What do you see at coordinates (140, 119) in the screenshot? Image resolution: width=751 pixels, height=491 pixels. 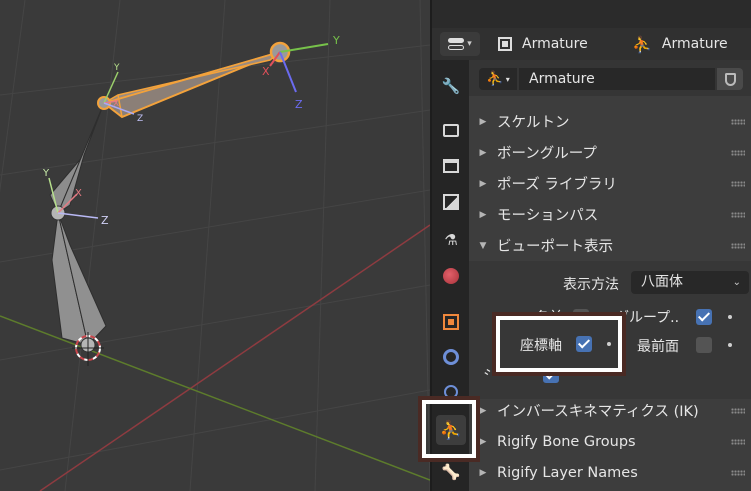 I see `axis-label-z-upper: Z` at bounding box center [140, 119].